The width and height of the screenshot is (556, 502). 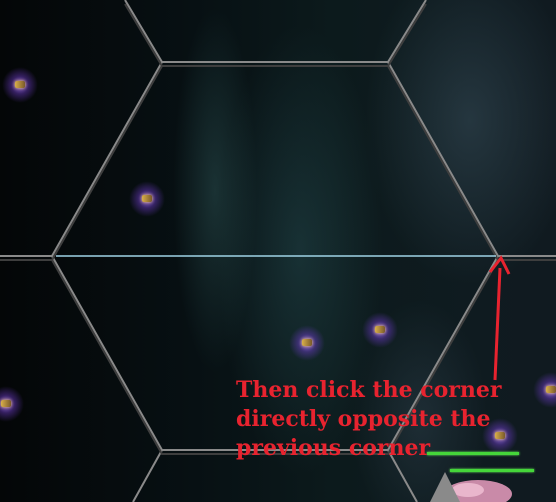 What do you see at coordinates (363, 419) in the screenshot?
I see `tutorial-line: directly opposite the` at bounding box center [363, 419].